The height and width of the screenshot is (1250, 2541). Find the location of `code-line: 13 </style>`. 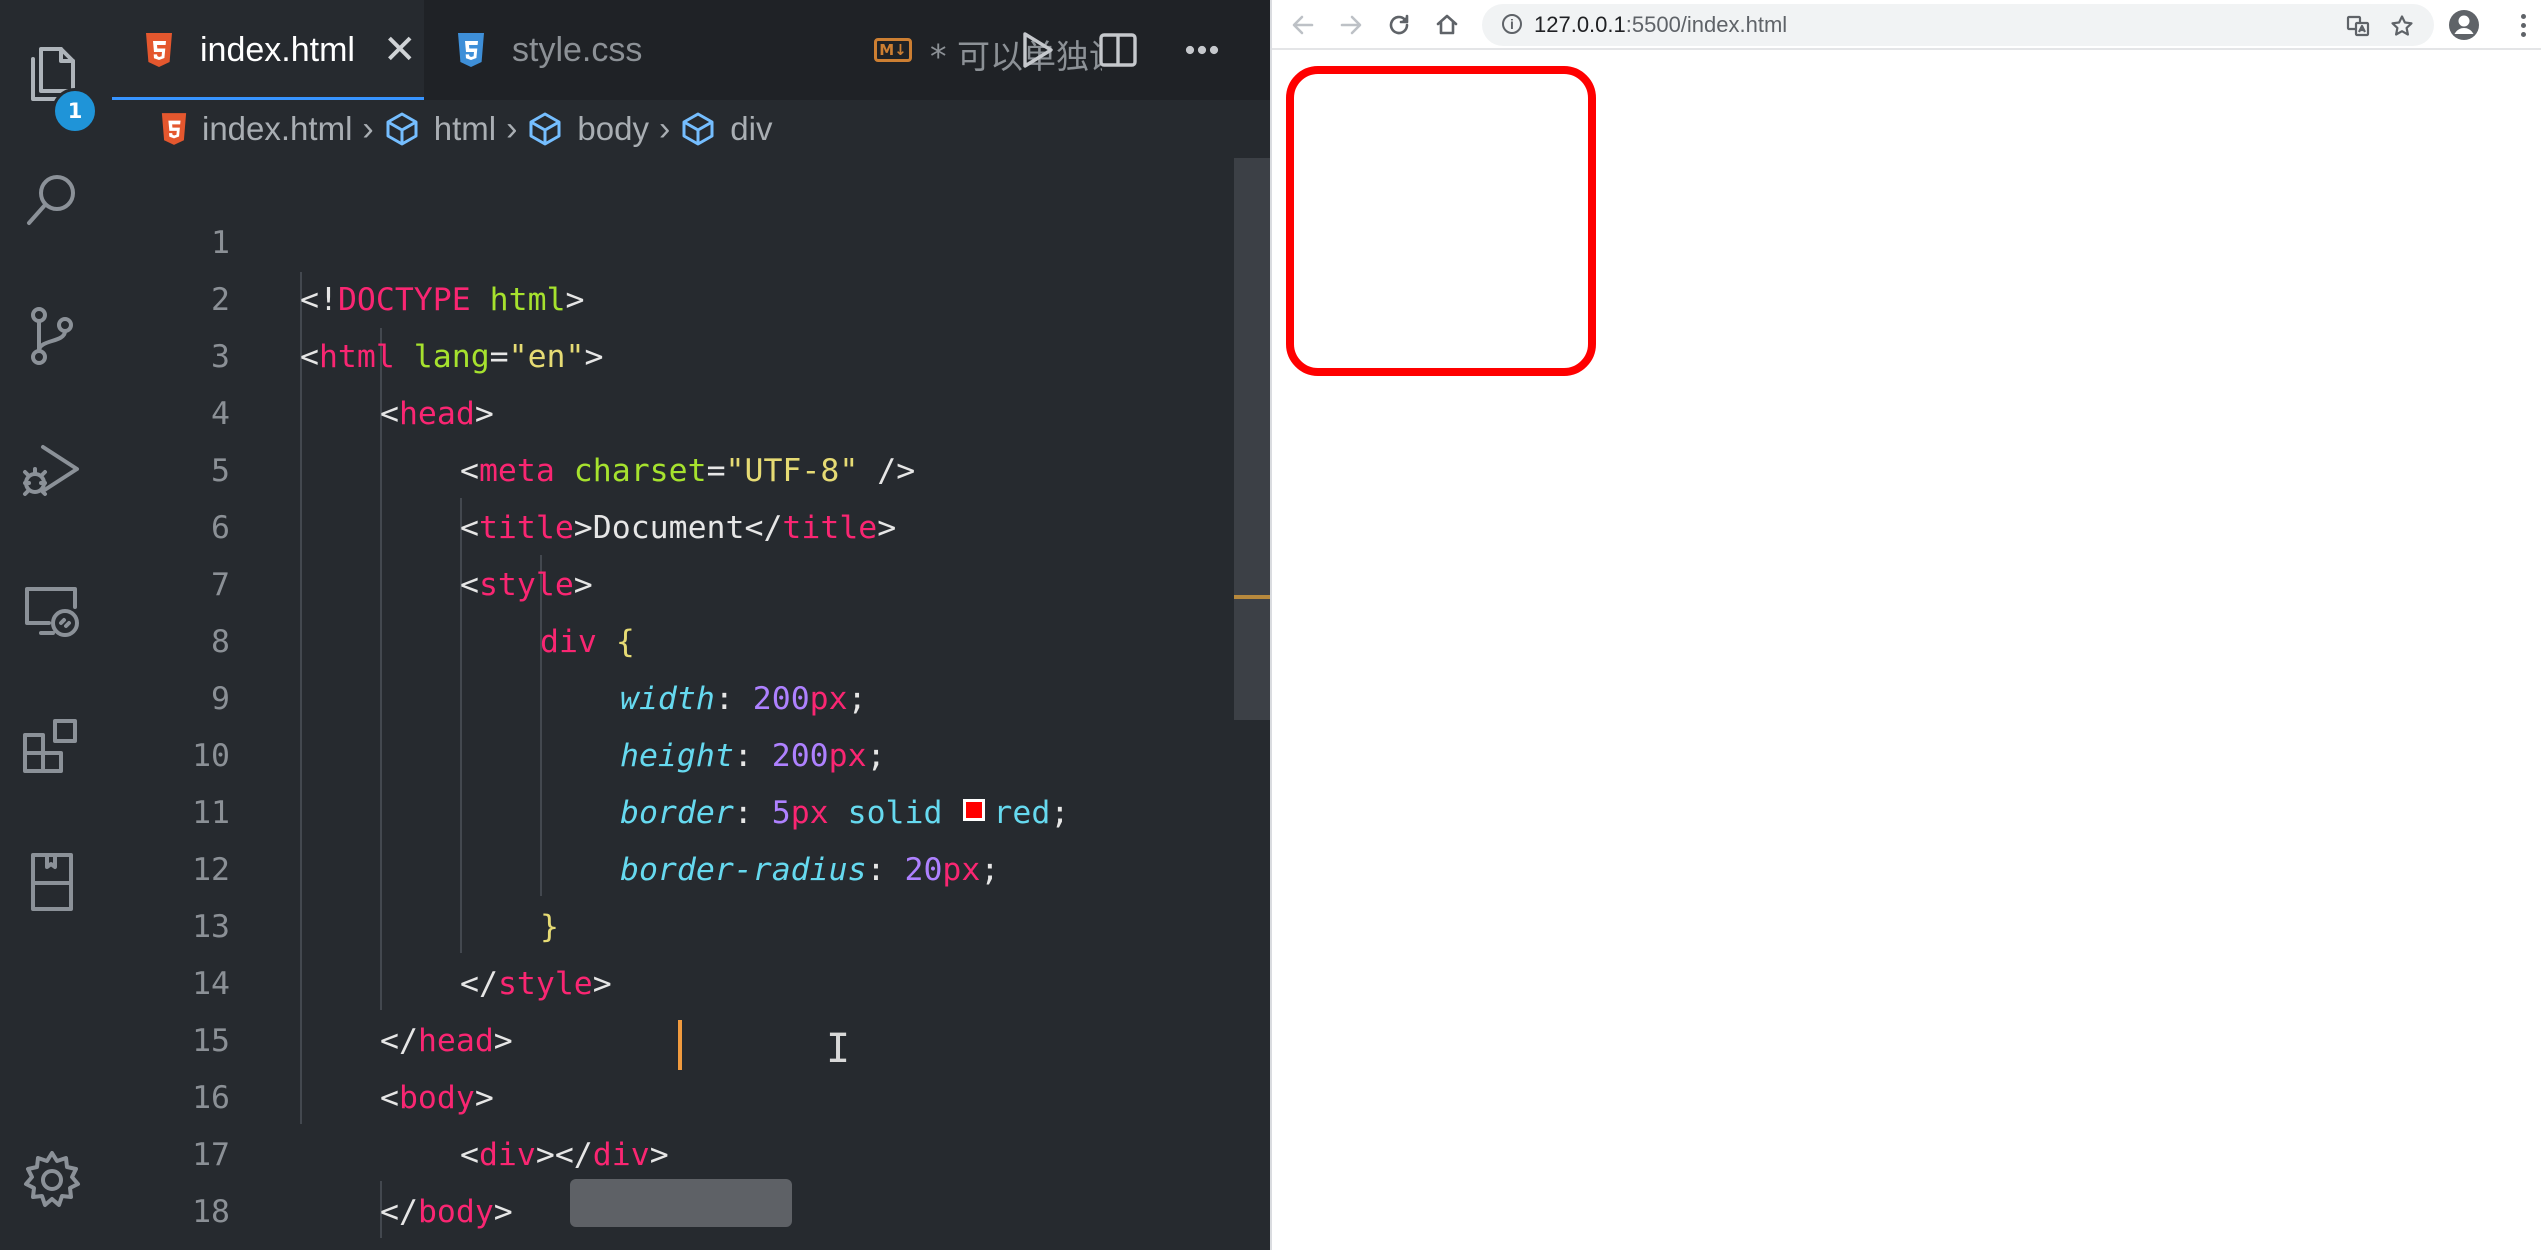

code-line: 13 </style> is located at coordinates (672, 922).